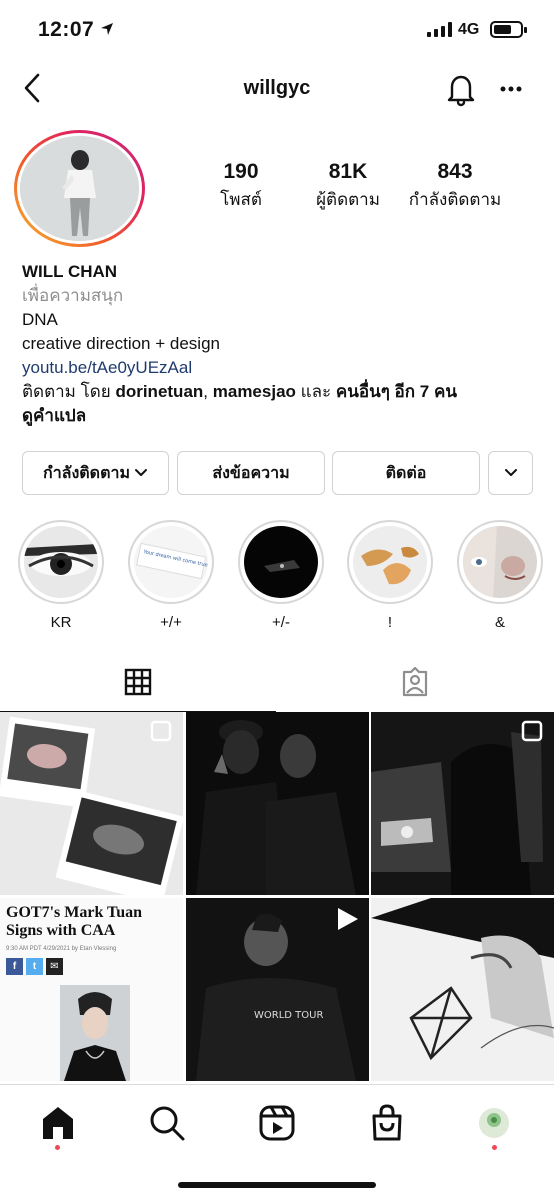 This screenshot has height=1200, width=554. What do you see at coordinates (469, 29) in the screenshot?
I see `network-type: 4G` at bounding box center [469, 29].